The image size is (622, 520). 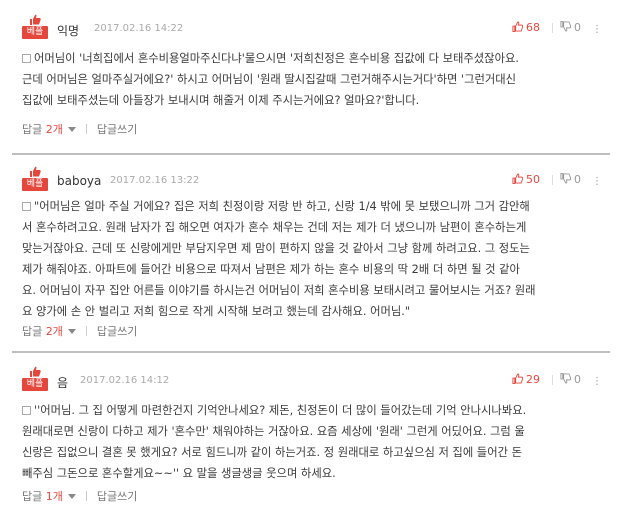 I want to click on reply-toggle: 답글 1개, so click(x=49, y=496).